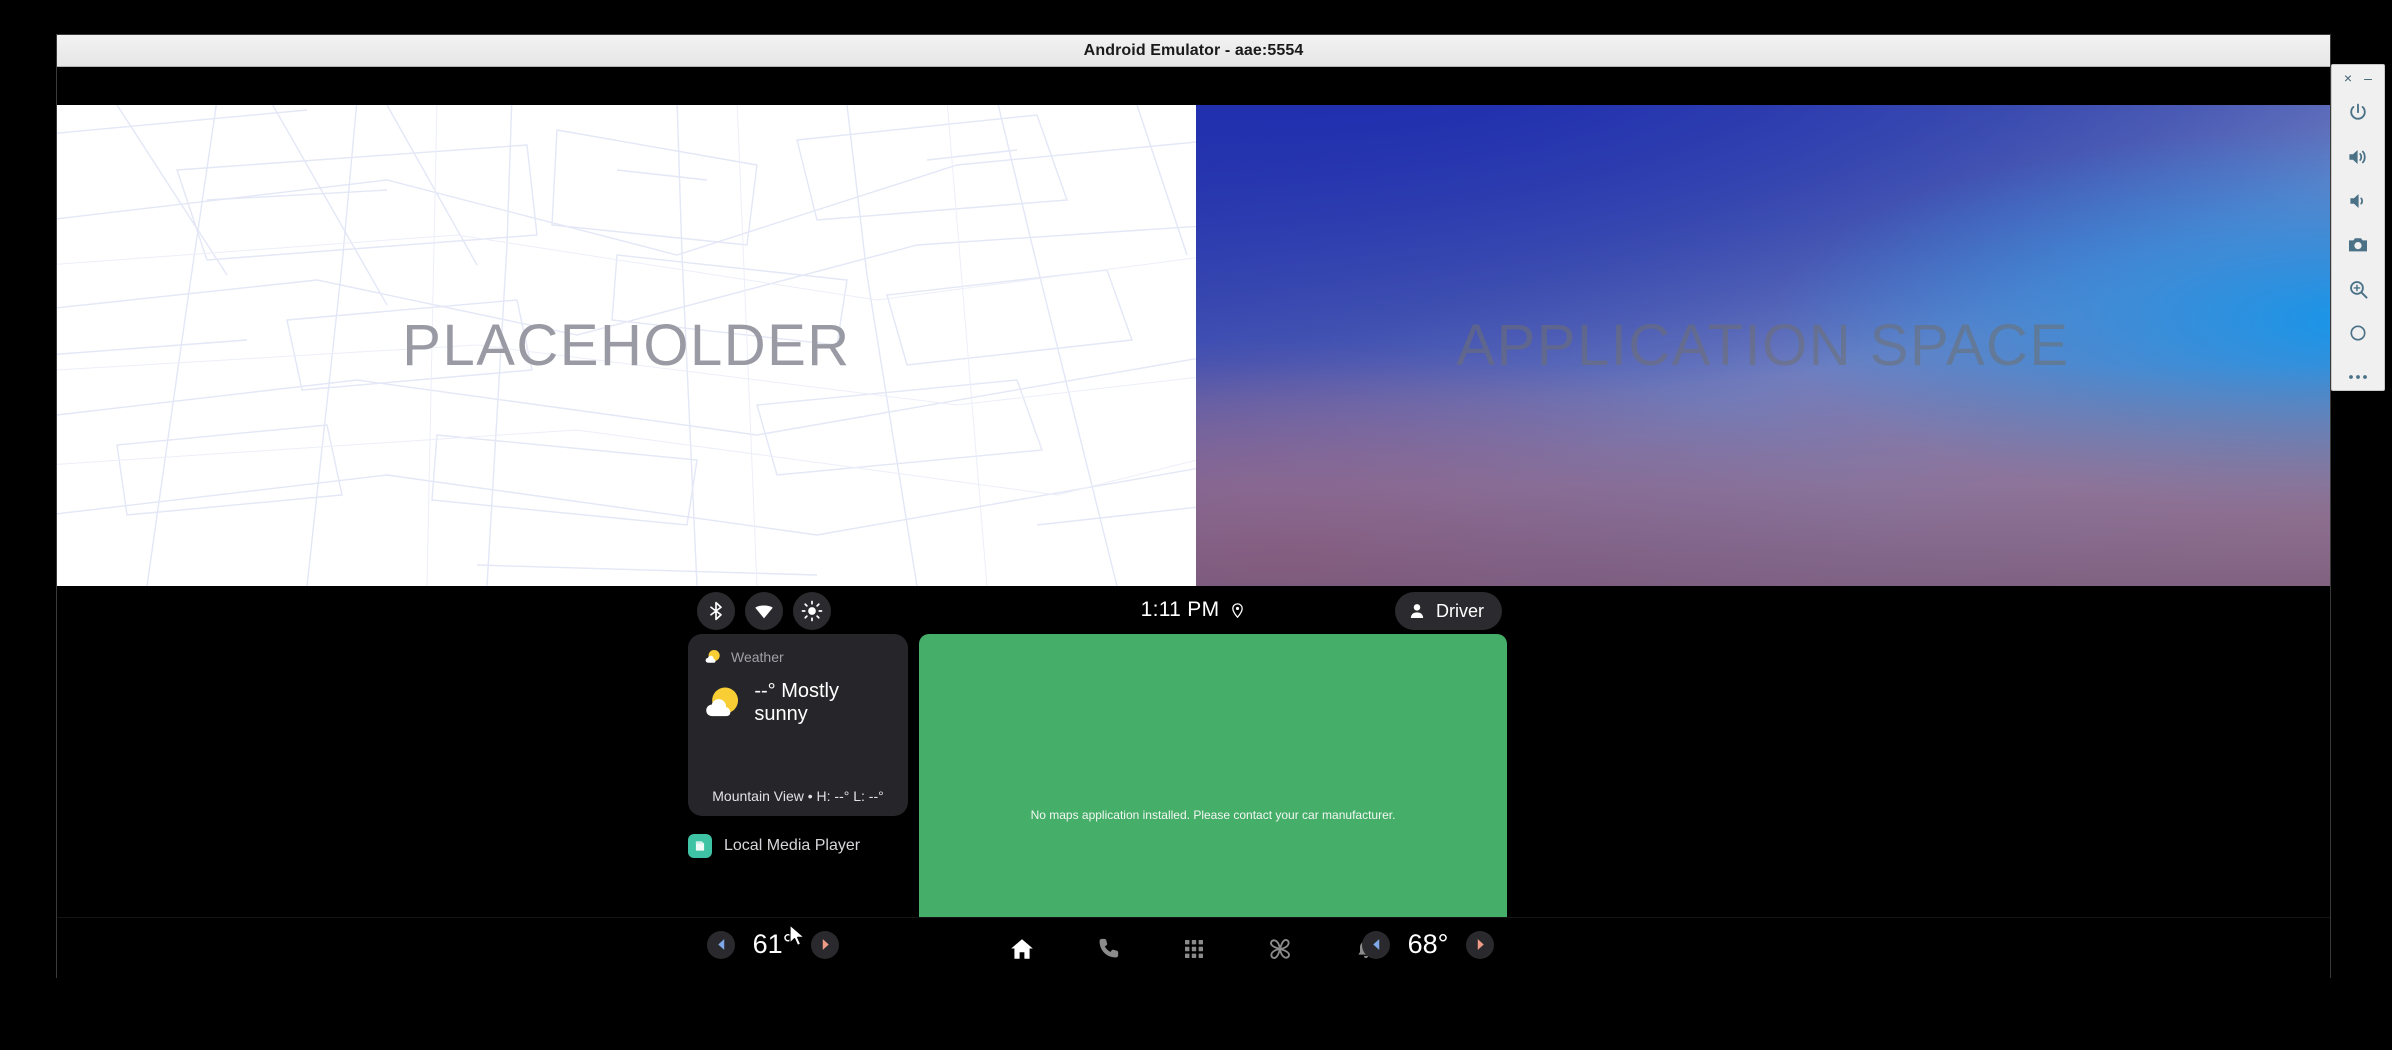  What do you see at coordinates (2358, 78) in the screenshot?
I see `toolbar-window-controls: × –` at bounding box center [2358, 78].